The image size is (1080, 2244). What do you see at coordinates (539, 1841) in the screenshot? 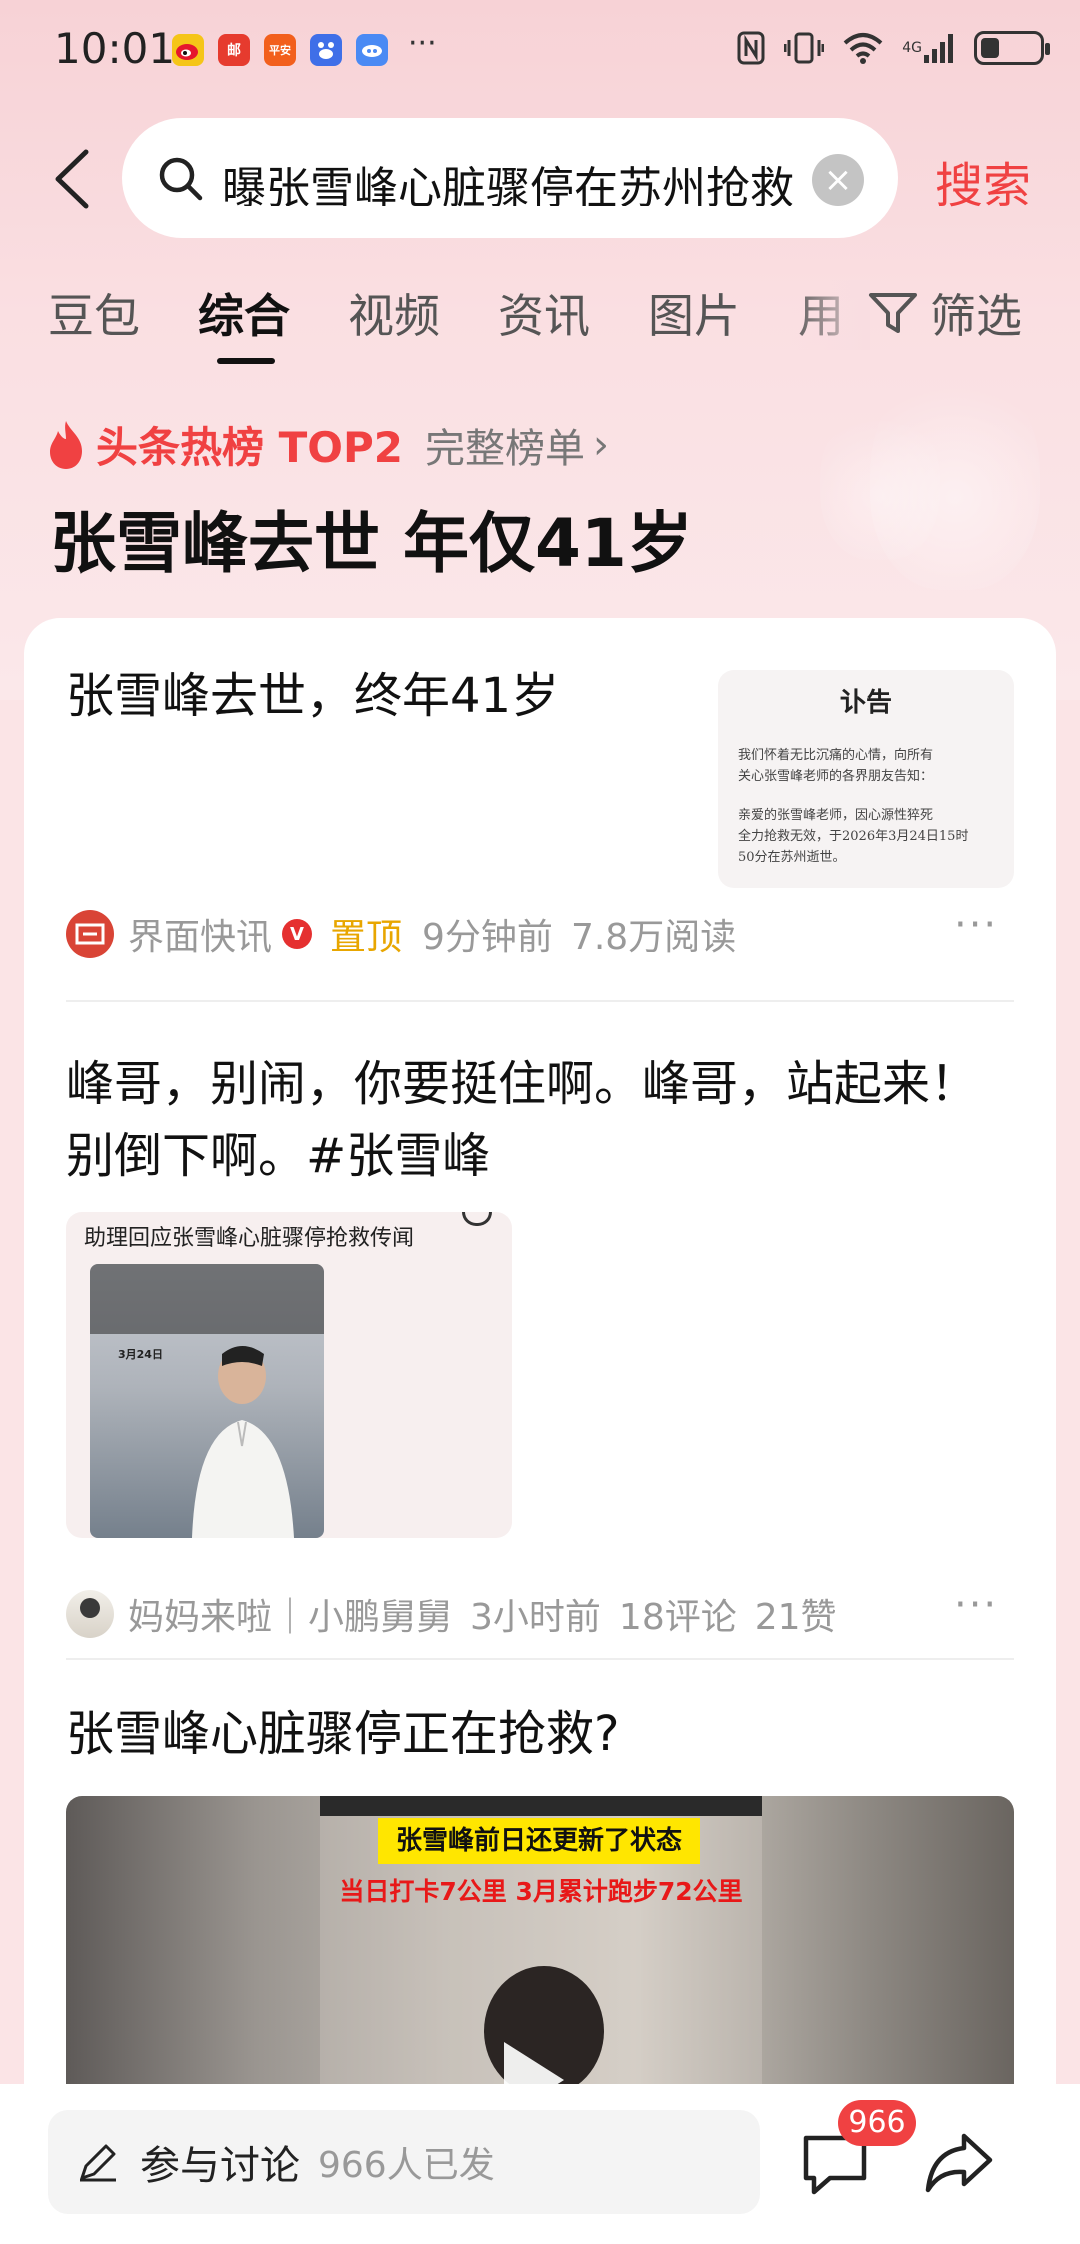
I see `video-banner-text: 张雪峰前日还更新了状态` at bounding box center [539, 1841].